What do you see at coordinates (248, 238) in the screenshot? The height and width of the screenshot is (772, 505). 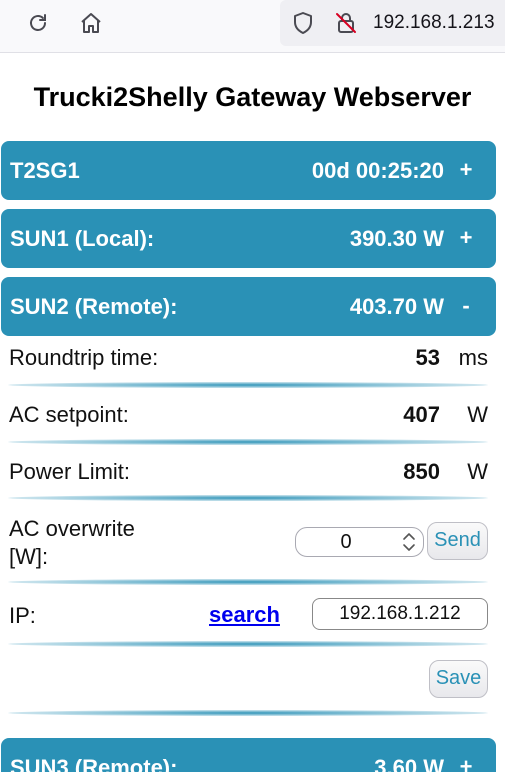 I see `sun1-bar: SUN1 (Local): 390.30 W +` at bounding box center [248, 238].